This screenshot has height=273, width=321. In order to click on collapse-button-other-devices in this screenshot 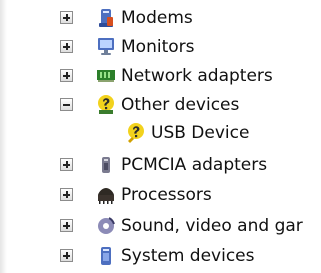, I will do `click(66, 104)`.